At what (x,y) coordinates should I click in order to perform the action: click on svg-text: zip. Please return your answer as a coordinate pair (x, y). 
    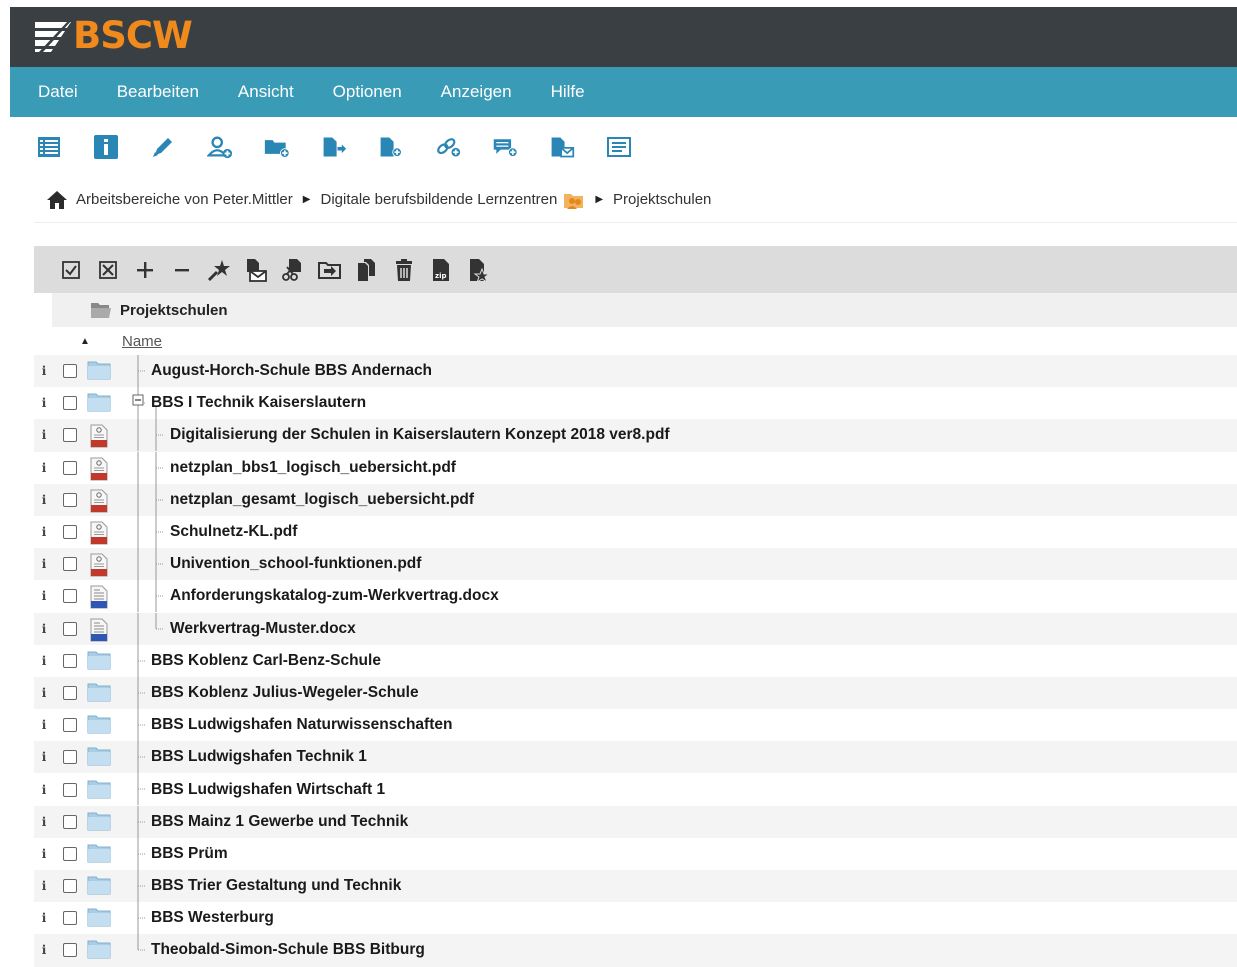
    Looking at the image, I should click on (440, 276).